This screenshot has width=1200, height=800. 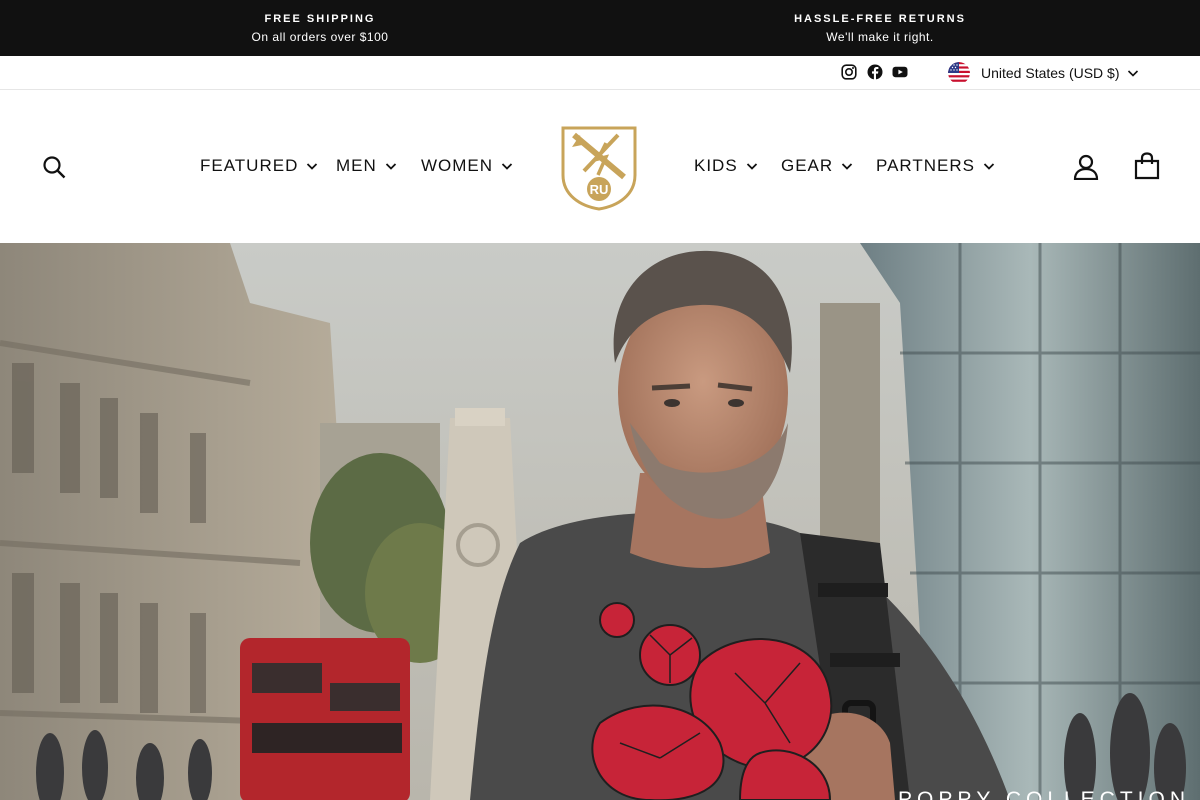 What do you see at coordinates (320, 37) in the screenshot?
I see `free-shipping-subtitle: On all orders over $100` at bounding box center [320, 37].